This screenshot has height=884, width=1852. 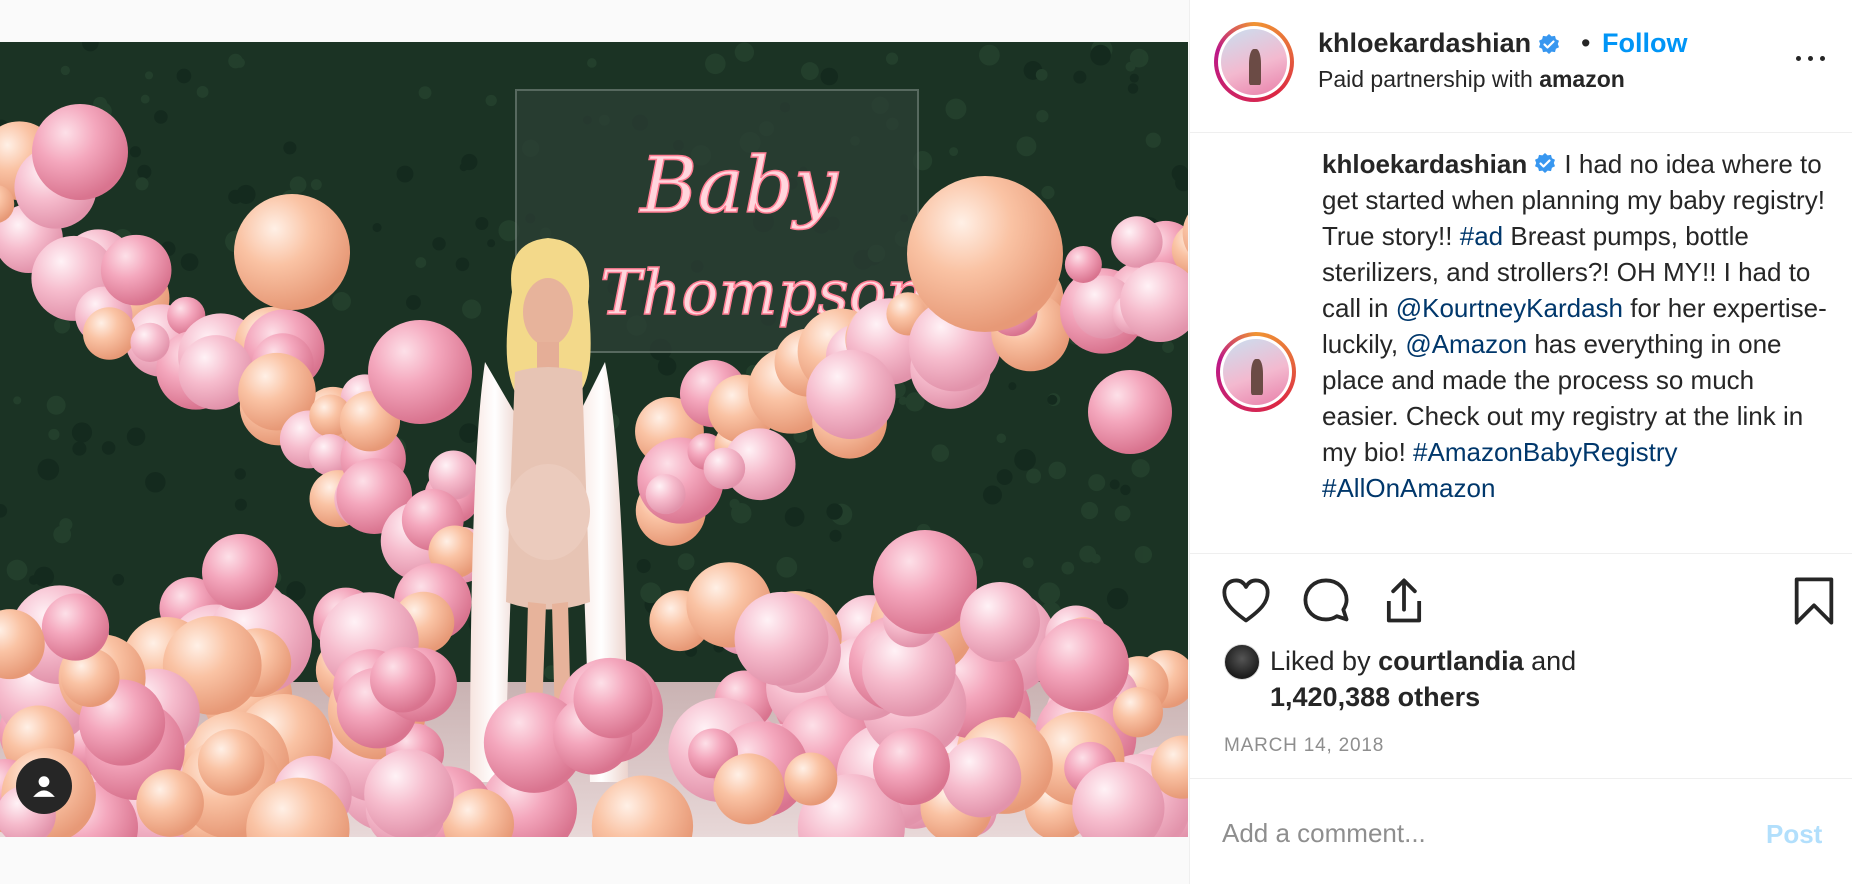 What do you see at coordinates (1794, 834) in the screenshot?
I see `post-comment-button: Post` at bounding box center [1794, 834].